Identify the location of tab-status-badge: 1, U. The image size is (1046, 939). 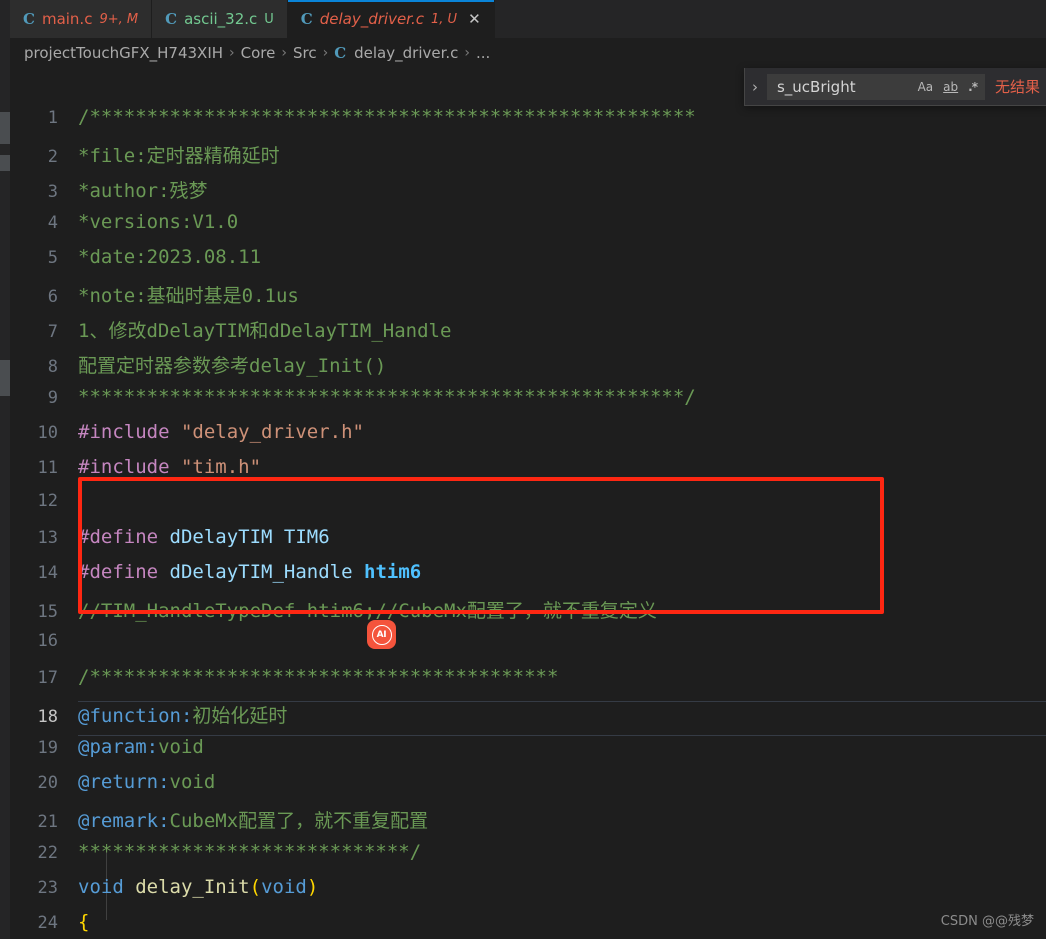
(444, 19).